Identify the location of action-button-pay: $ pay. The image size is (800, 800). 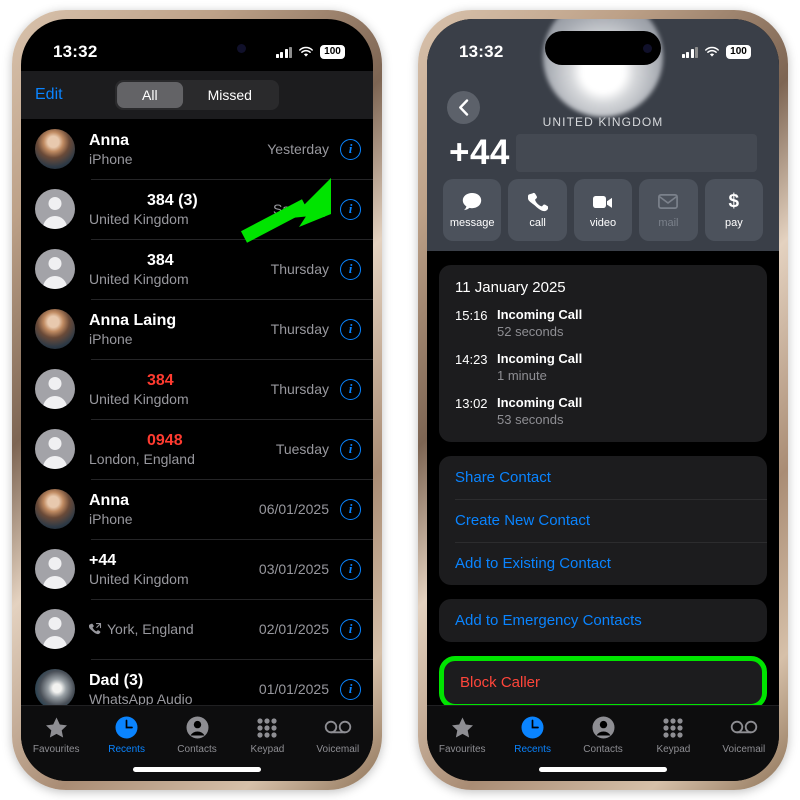
(734, 210).